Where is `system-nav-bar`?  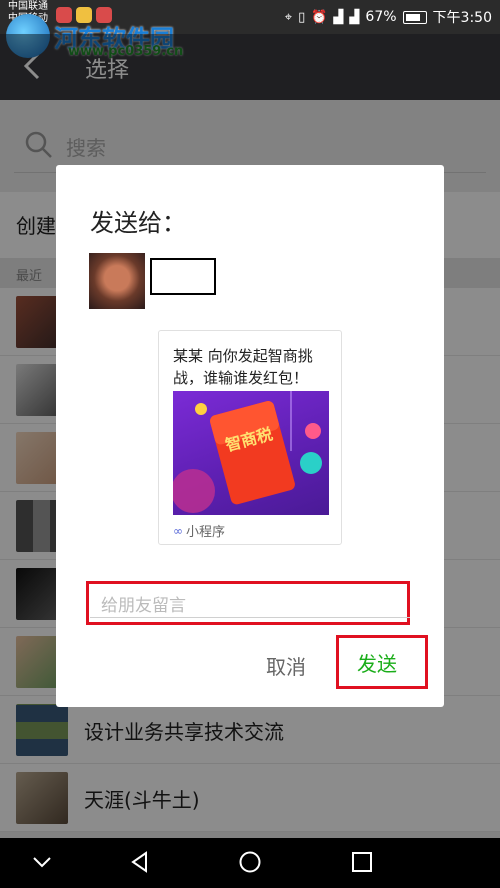
system-nav-bar is located at coordinates (250, 863).